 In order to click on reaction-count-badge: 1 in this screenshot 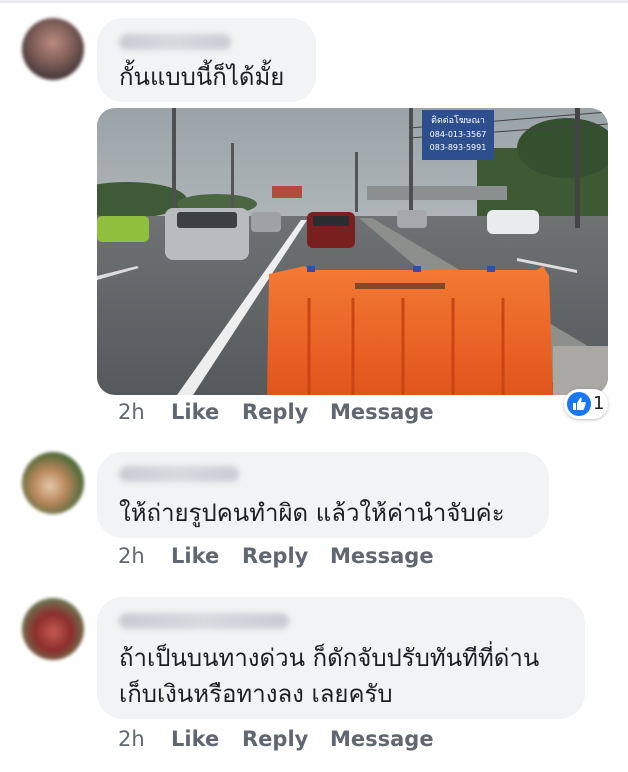, I will do `click(586, 404)`.